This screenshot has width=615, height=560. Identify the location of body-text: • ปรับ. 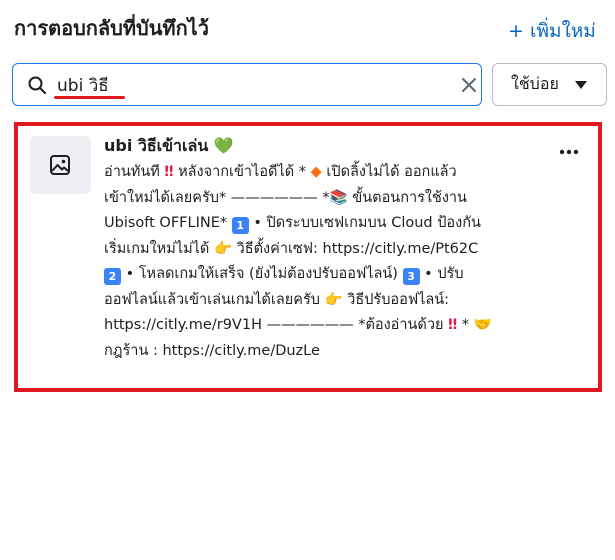
(441, 274).